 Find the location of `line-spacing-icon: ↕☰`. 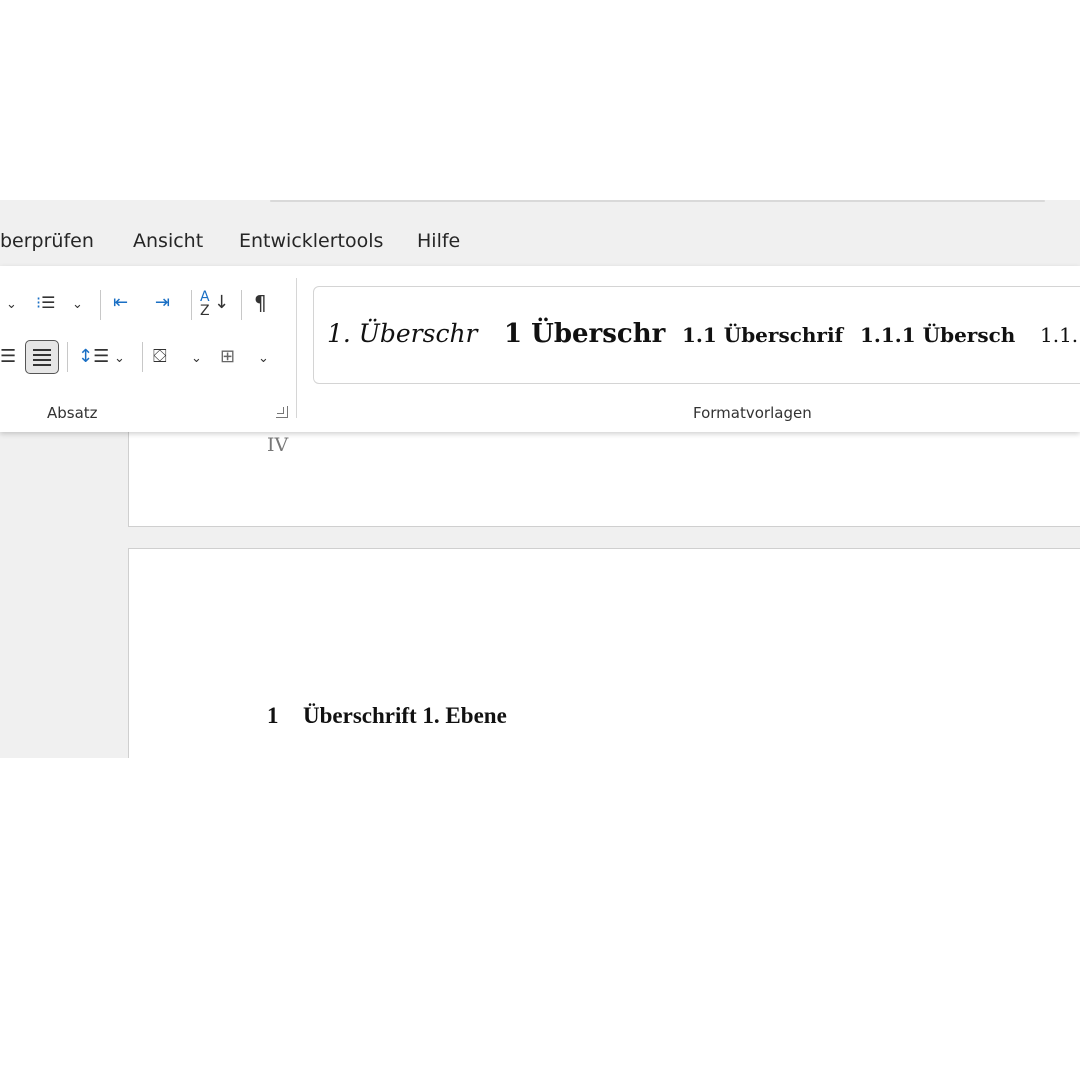

line-spacing-icon: ↕☰ is located at coordinates (93, 357).